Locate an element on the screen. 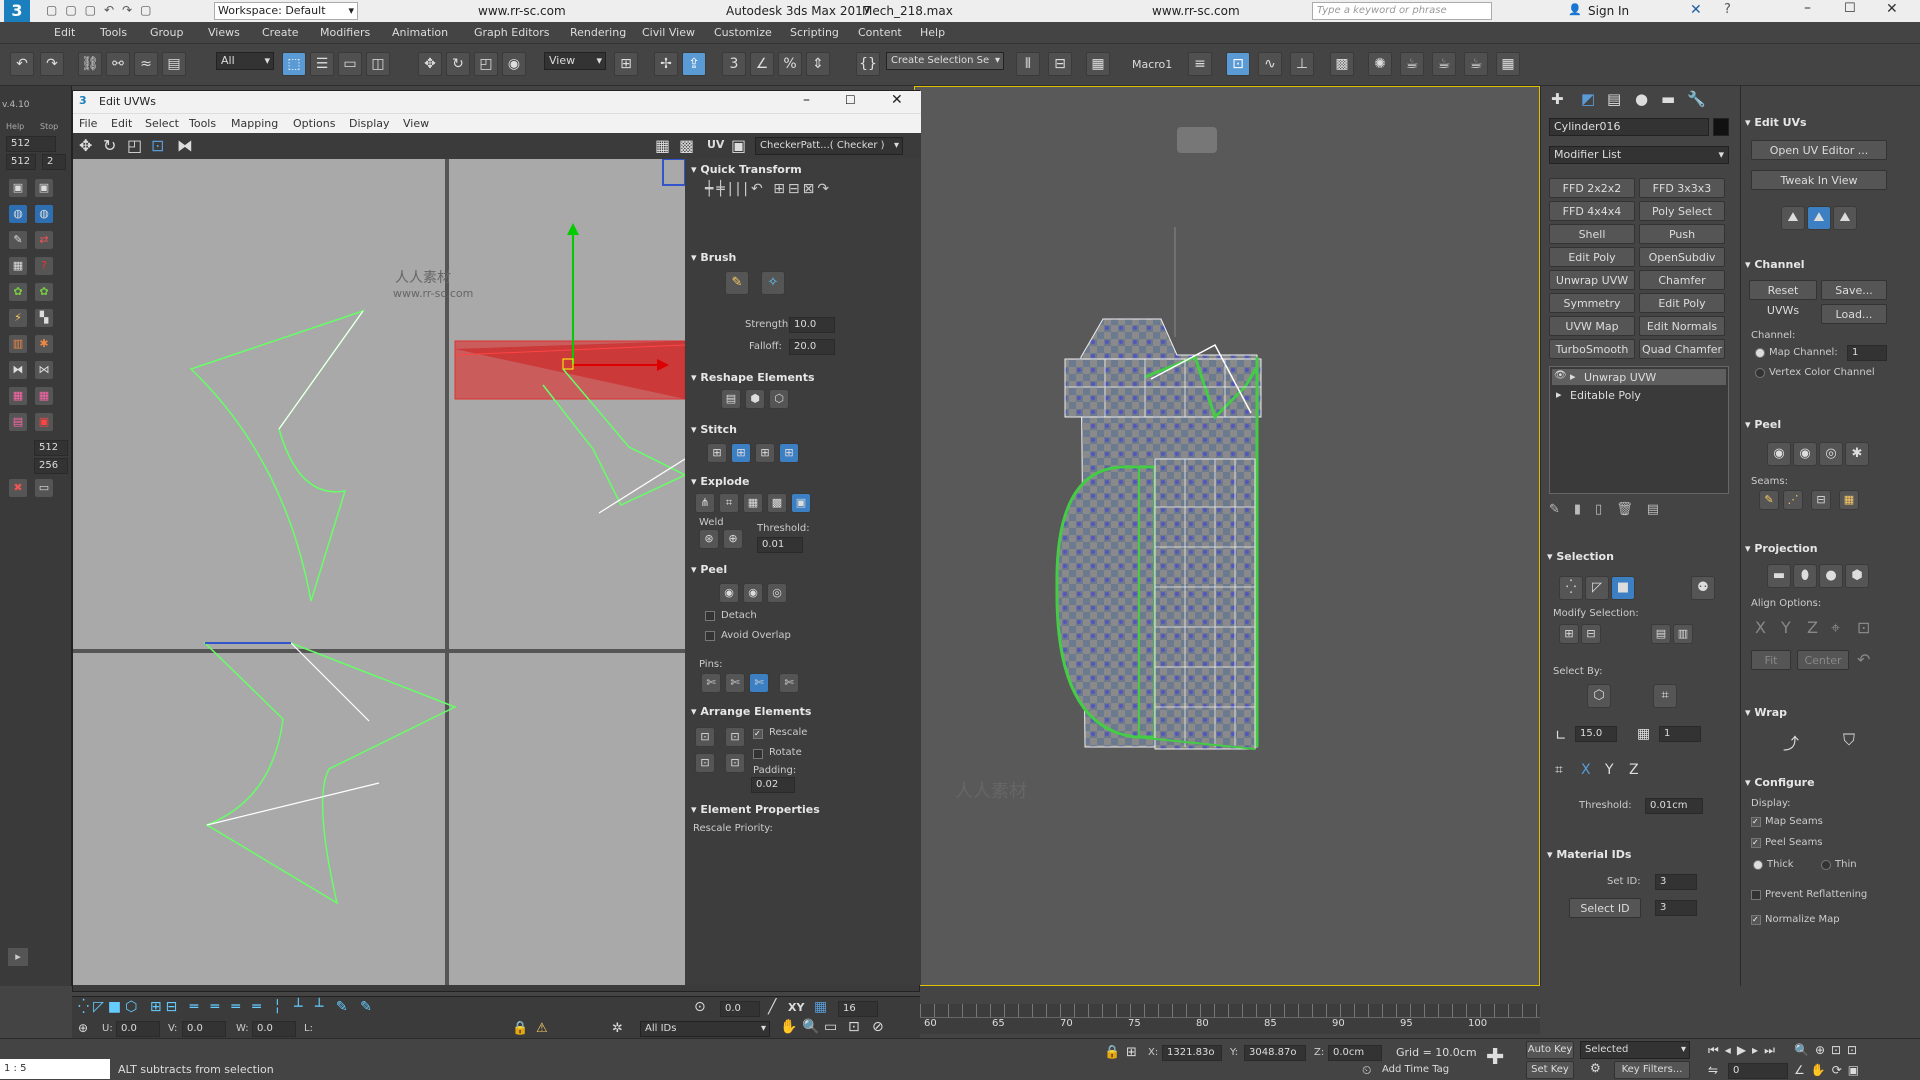  freeform-icon: ⊡ is located at coordinates (157, 145).